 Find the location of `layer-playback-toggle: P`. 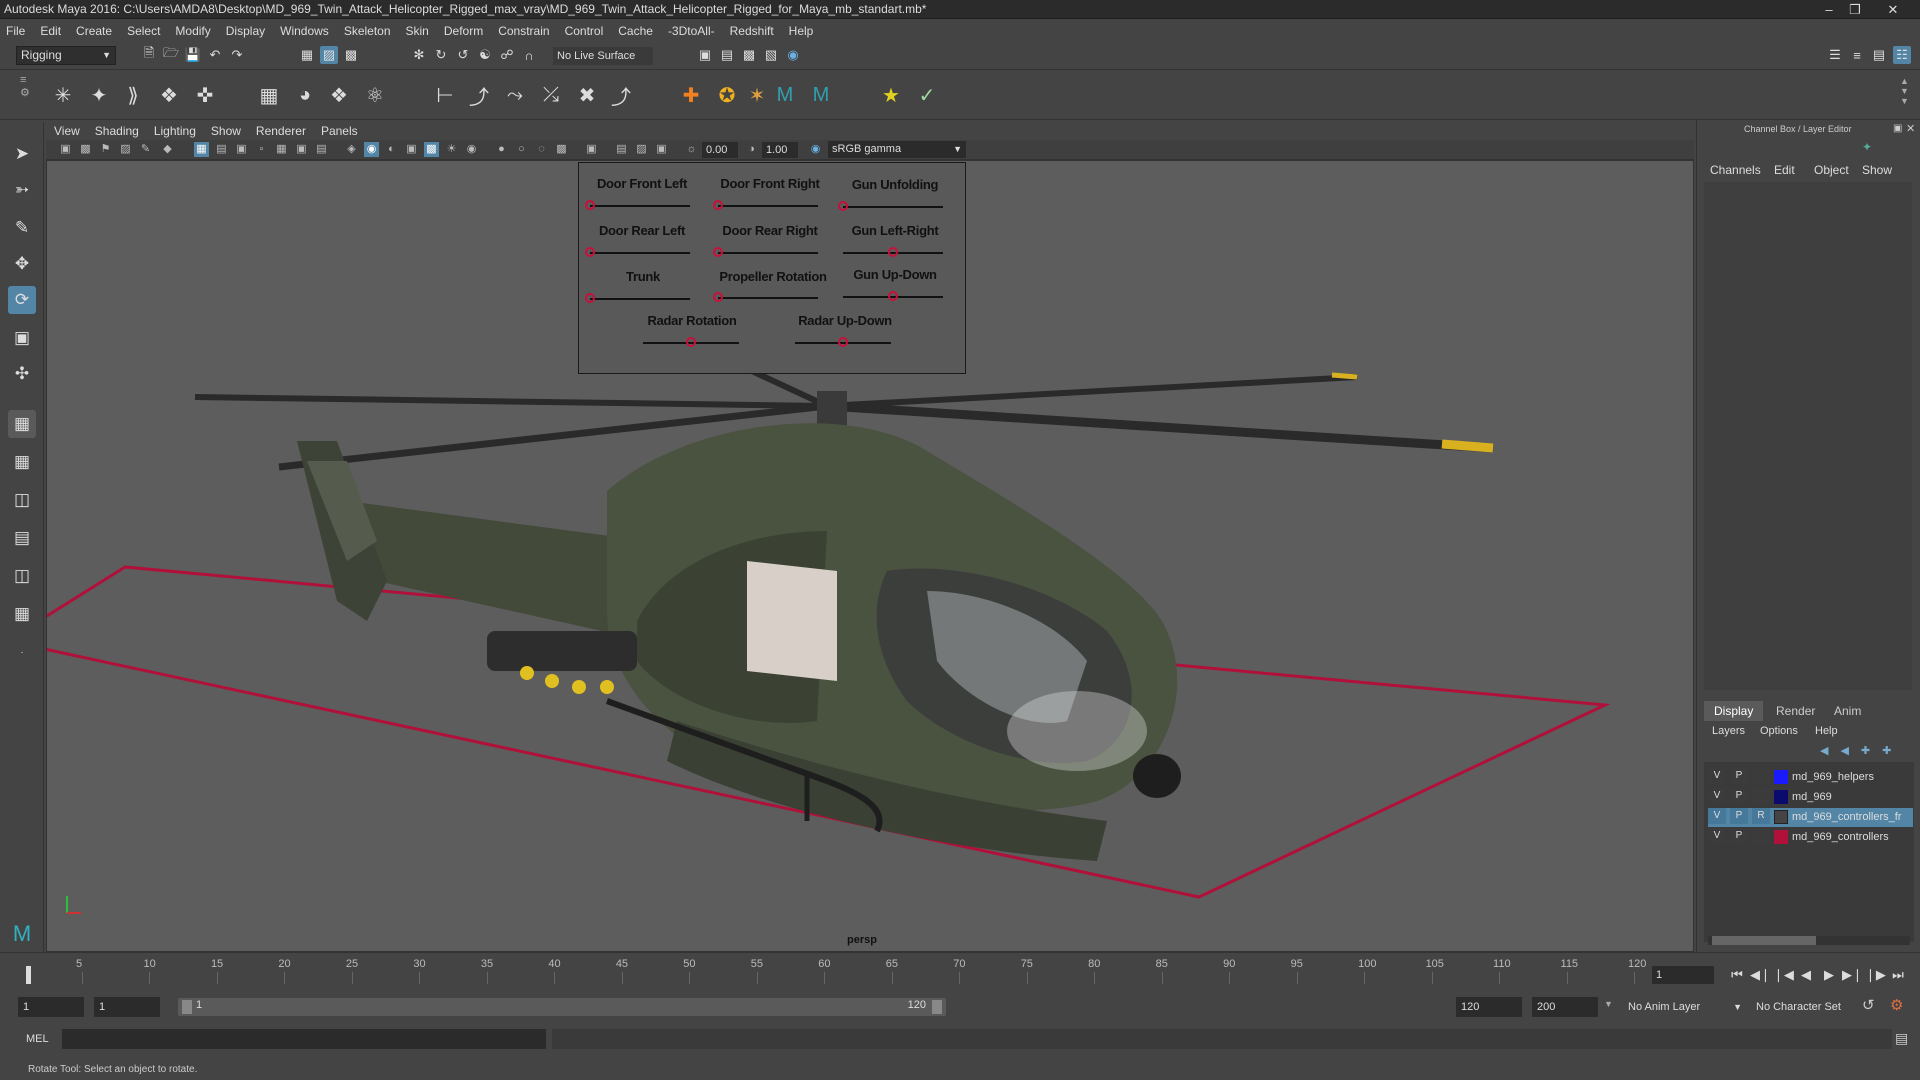

layer-playback-toggle: P is located at coordinates (1739, 836).